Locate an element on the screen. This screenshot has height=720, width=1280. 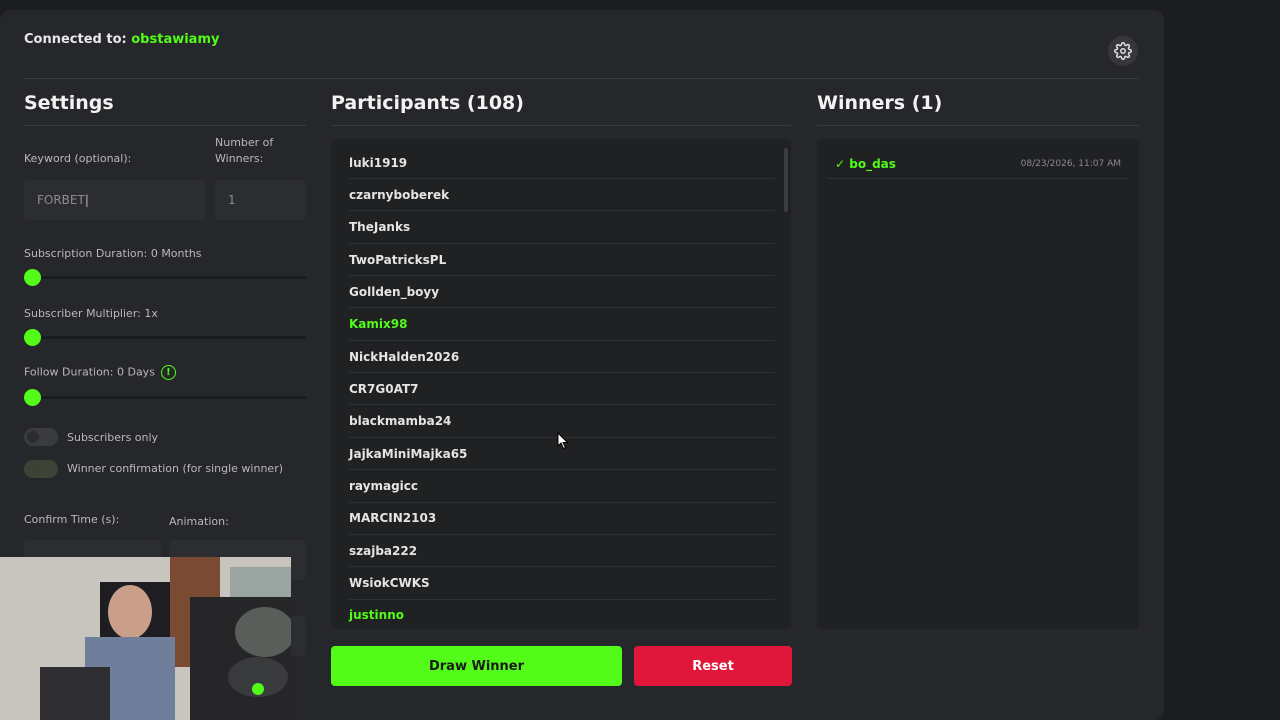
winner-timestamp: 08/23/2026, 11:07 AM is located at coordinates (1070, 163).